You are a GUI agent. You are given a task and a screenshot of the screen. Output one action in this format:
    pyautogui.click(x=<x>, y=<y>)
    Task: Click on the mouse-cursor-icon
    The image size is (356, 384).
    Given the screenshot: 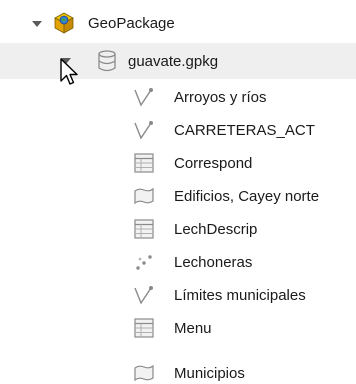 What is the action you would take?
    pyautogui.click(x=70, y=72)
    